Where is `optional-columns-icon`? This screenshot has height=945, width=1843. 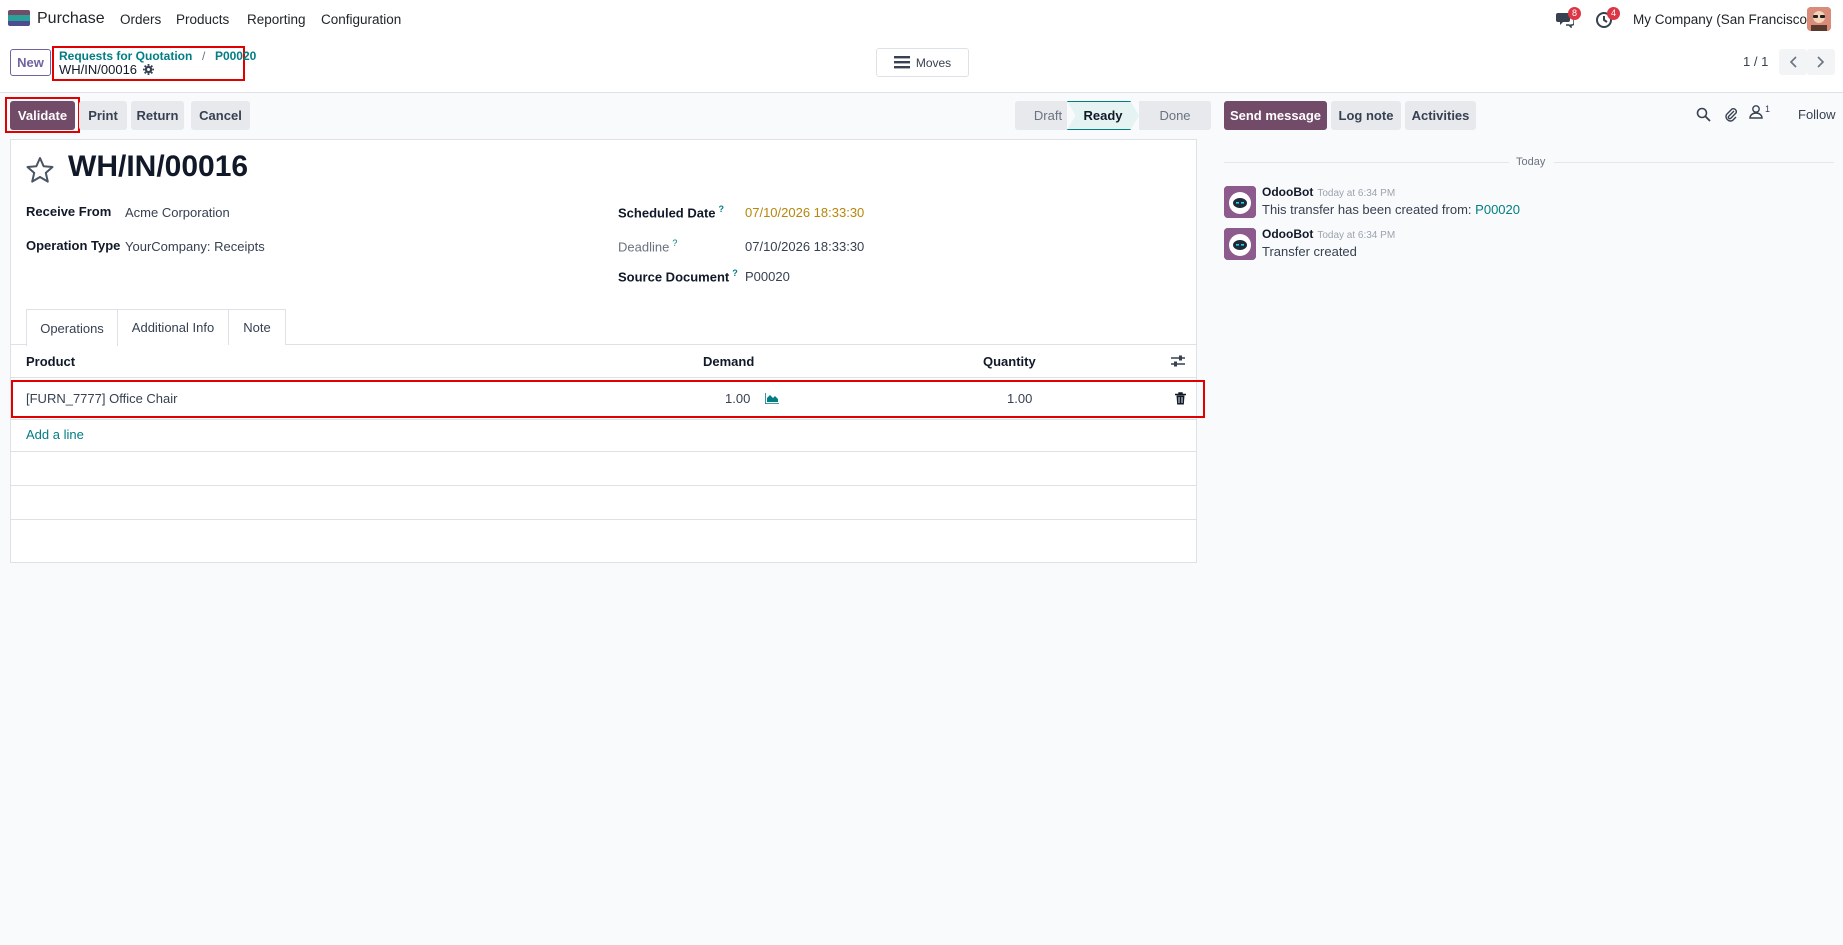 optional-columns-icon is located at coordinates (1178, 361).